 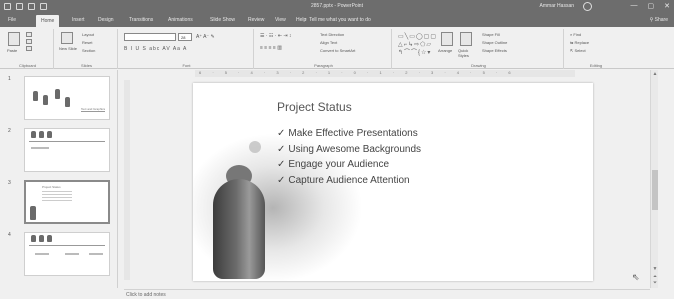 What do you see at coordinates (667, 6) in the screenshot?
I see `close-icon: ✕` at bounding box center [667, 6].